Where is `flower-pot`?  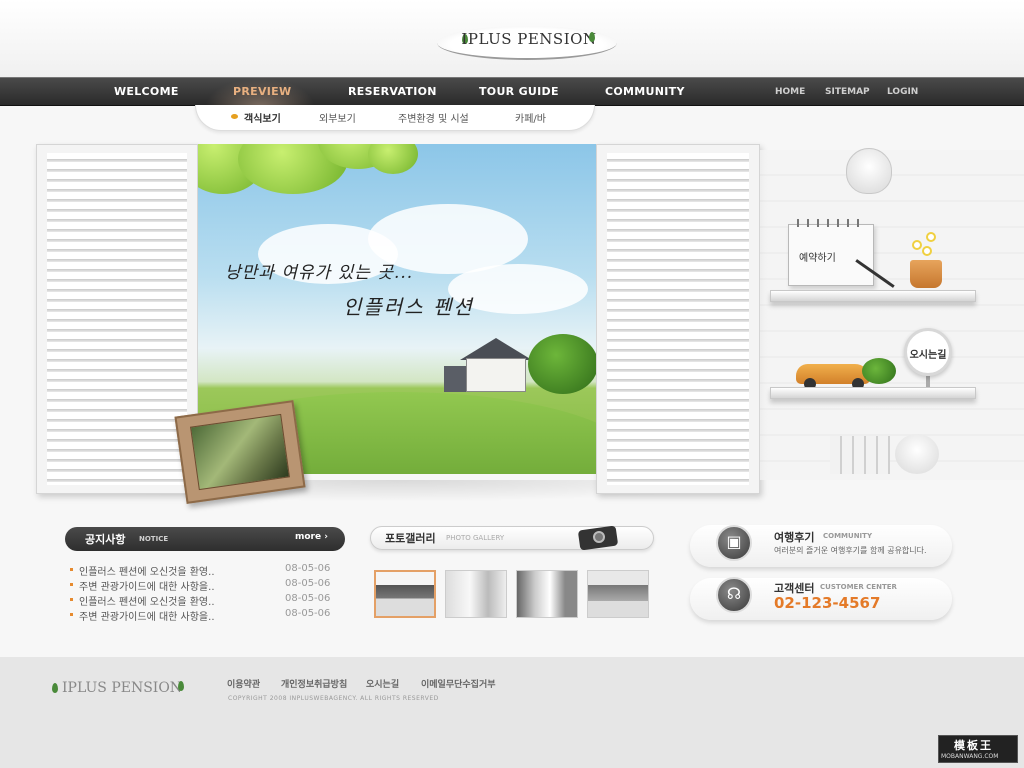
flower-pot is located at coordinates (926, 274).